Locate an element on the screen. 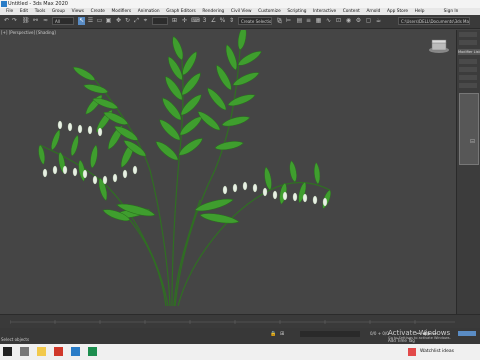 Image resolution: width=480 pixels, height=360 pixels. selection-filter-dropdown: All is located at coordinates (63, 21).